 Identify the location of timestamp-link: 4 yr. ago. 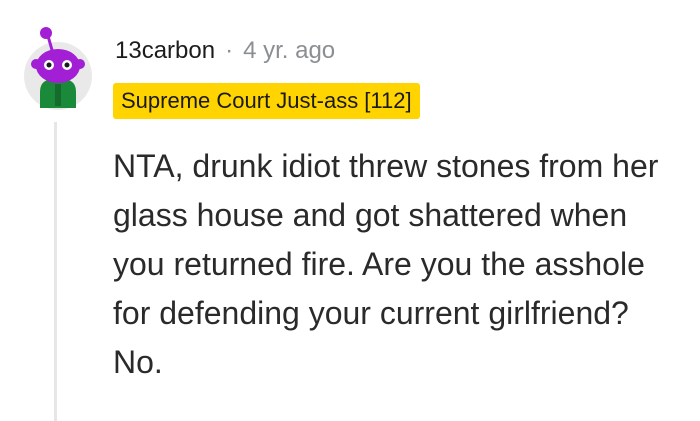
(289, 51).